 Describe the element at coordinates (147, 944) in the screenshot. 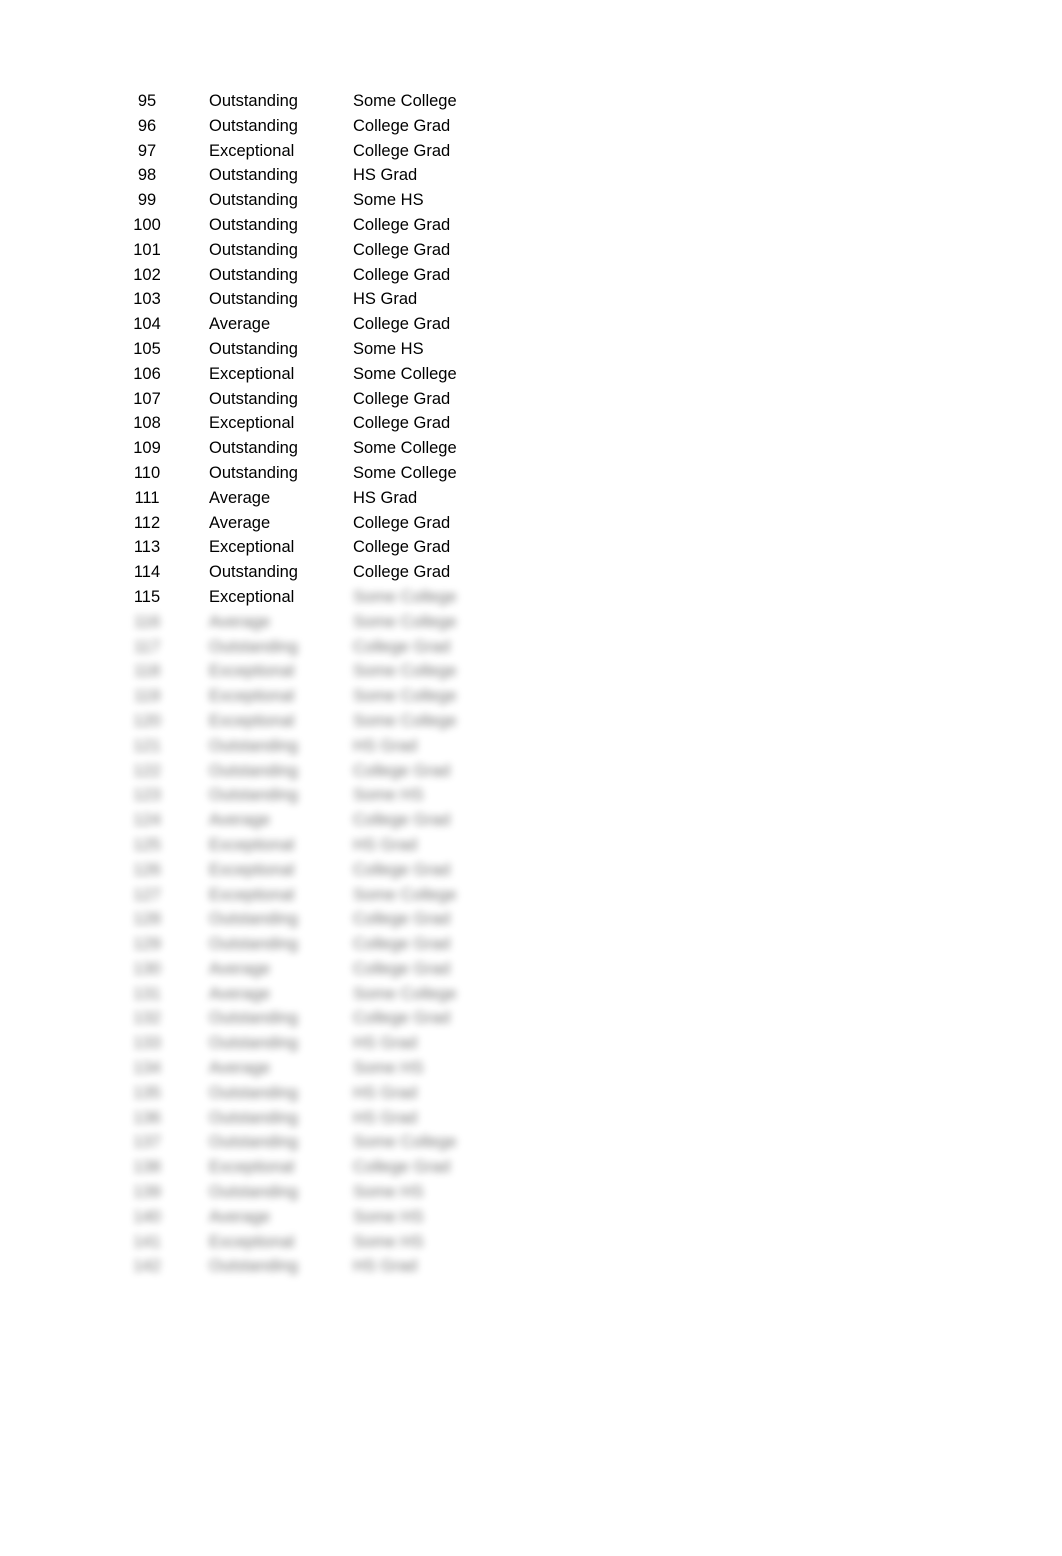

I see `row-id-cell: 129` at that location.